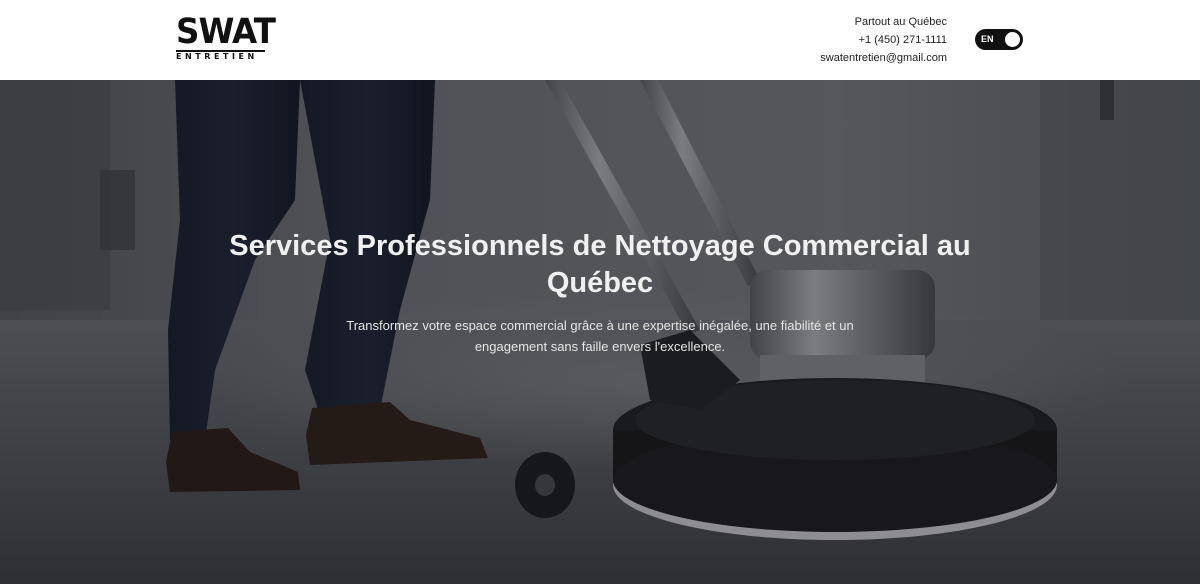 The image size is (1200, 584). I want to click on phone-link: +1 (450) 271-1111, so click(883, 40).